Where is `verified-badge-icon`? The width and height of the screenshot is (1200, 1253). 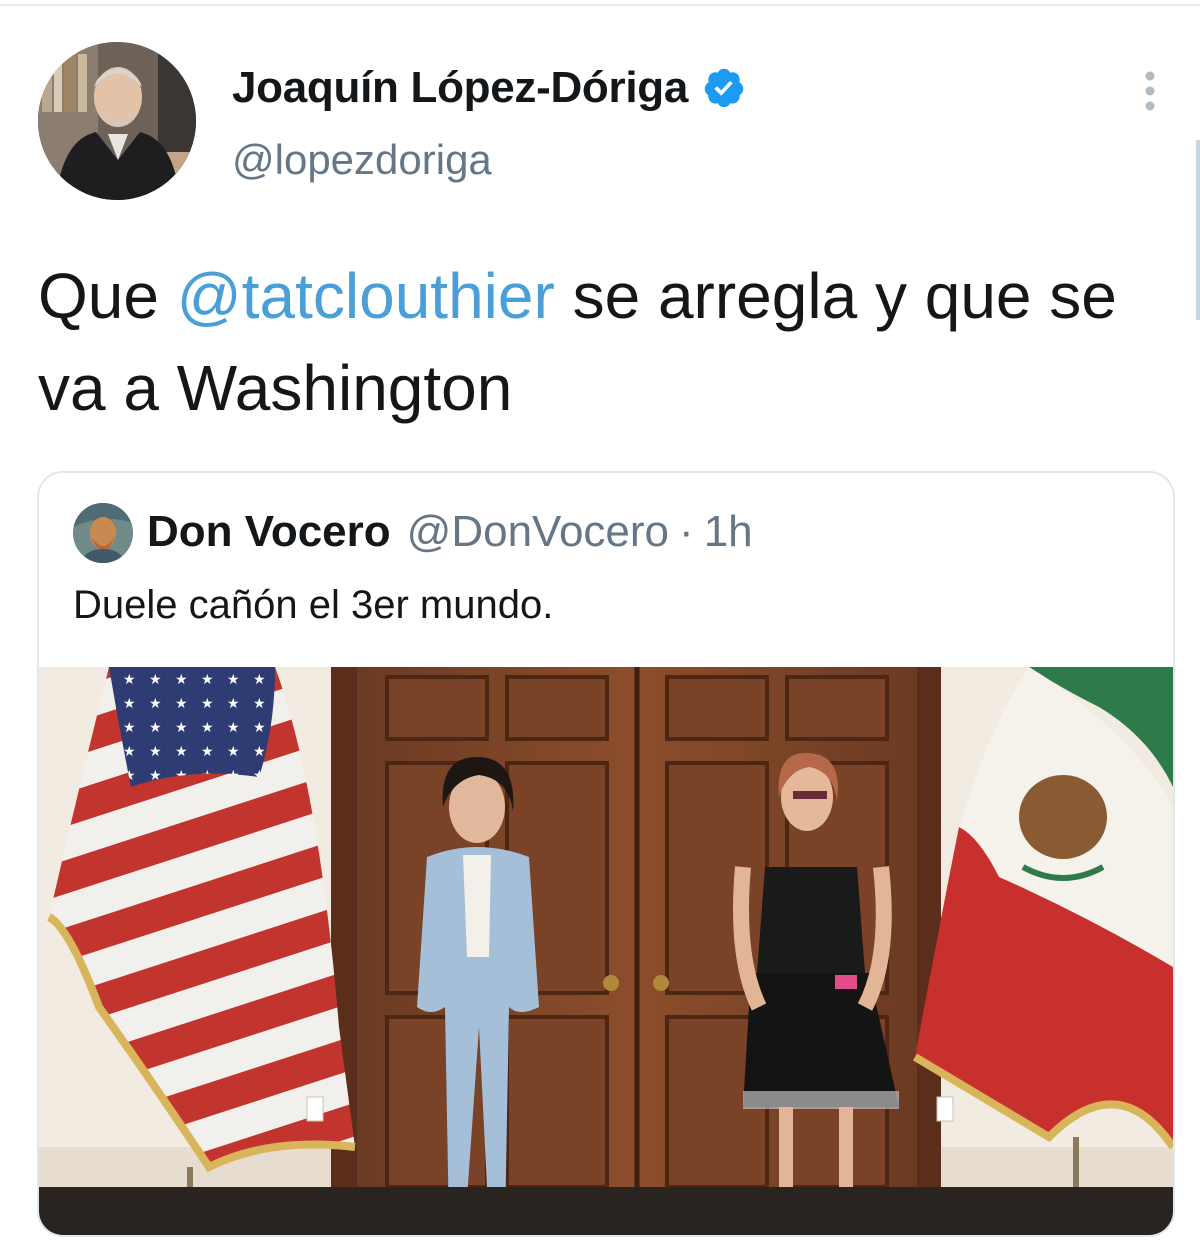
verified-badge-icon is located at coordinates (724, 88).